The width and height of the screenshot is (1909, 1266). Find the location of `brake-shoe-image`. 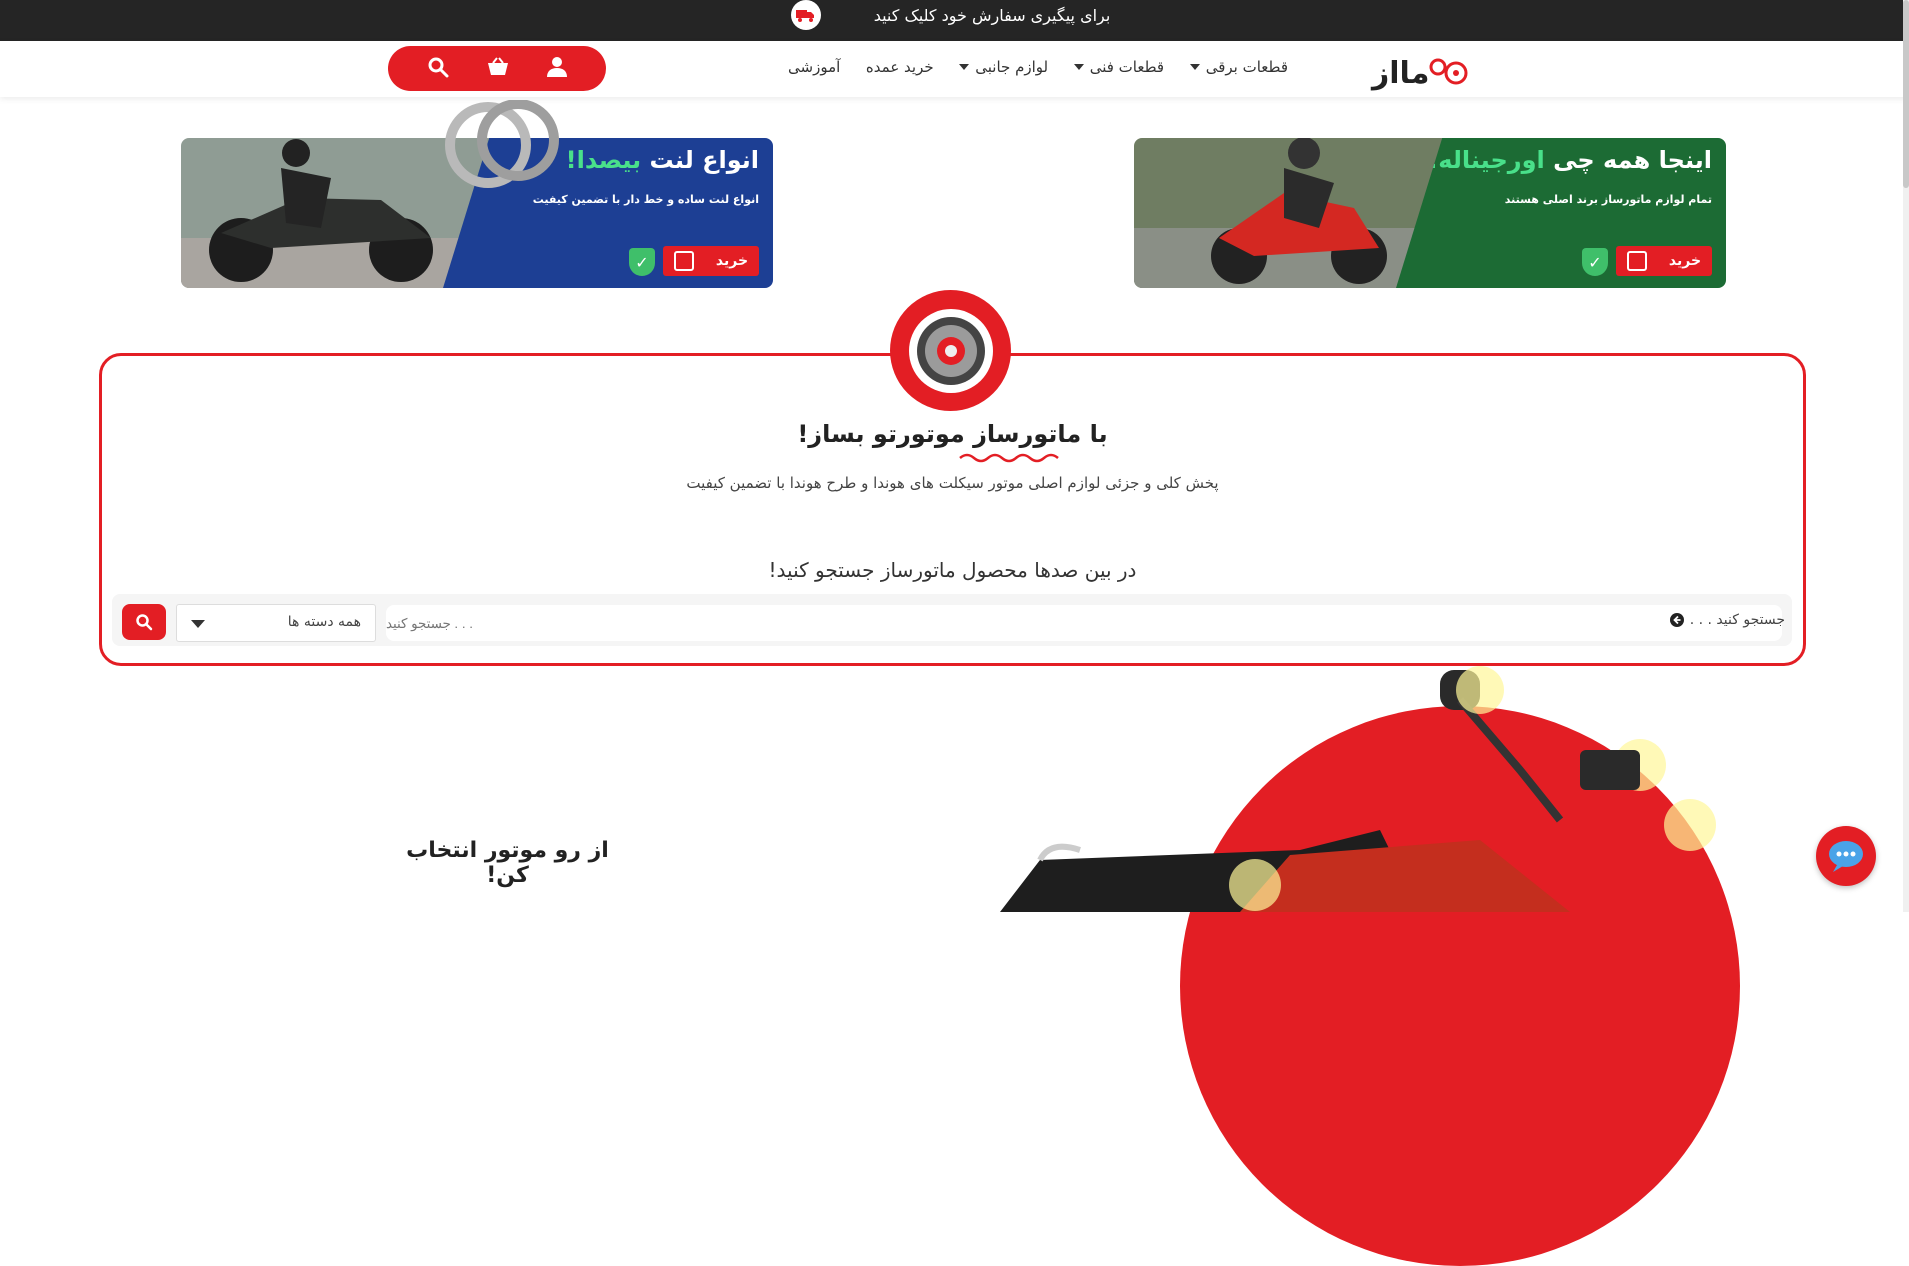

brake-shoe-image is located at coordinates (502, 144).